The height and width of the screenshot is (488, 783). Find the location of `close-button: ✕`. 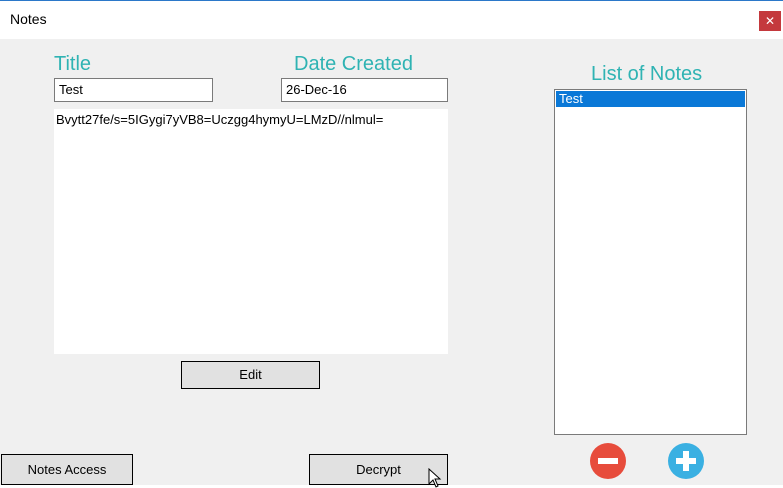

close-button: ✕ is located at coordinates (770, 21).